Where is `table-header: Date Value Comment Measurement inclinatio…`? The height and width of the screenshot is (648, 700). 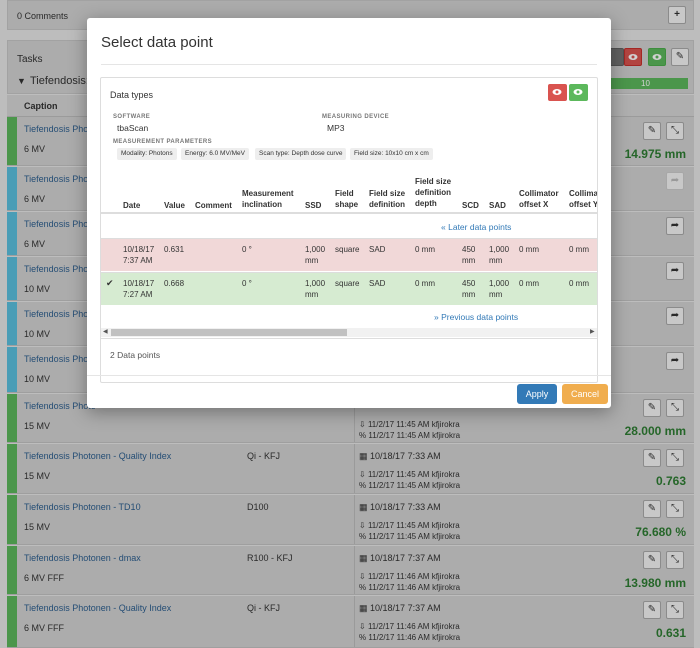 table-header: Date Value Comment Measurement inclinatio… is located at coordinates (349, 194).